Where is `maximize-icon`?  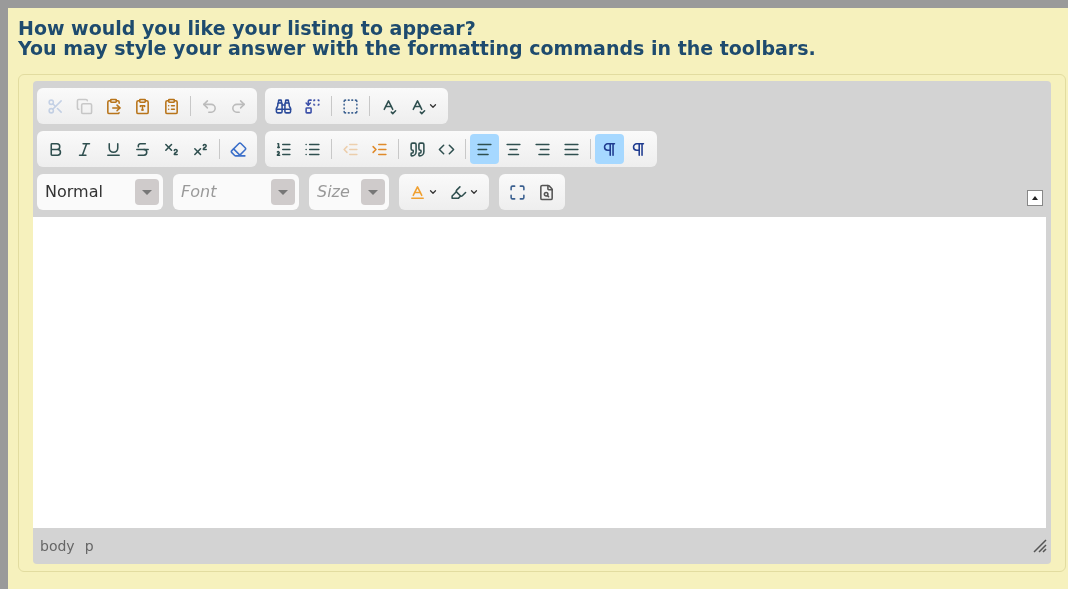 maximize-icon is located at coordinates (517, 192).